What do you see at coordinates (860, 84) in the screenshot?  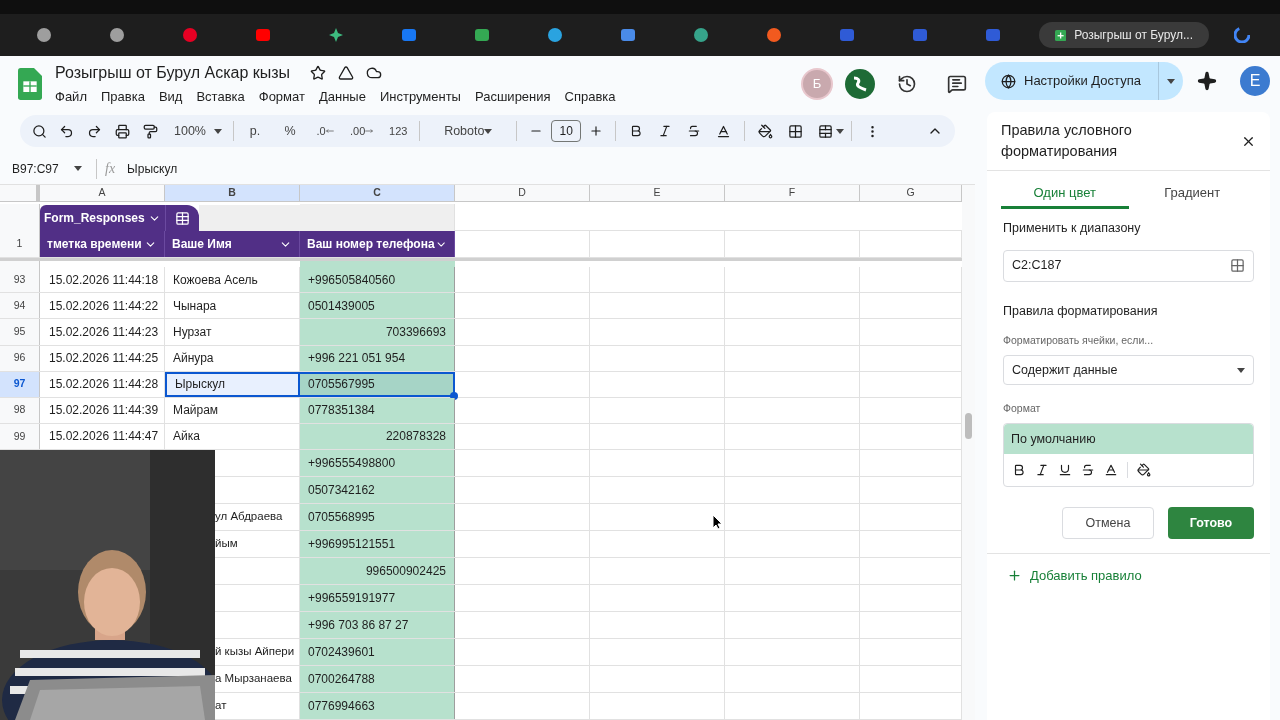 I see `avatar-icon` at bounding box center [860, 84].